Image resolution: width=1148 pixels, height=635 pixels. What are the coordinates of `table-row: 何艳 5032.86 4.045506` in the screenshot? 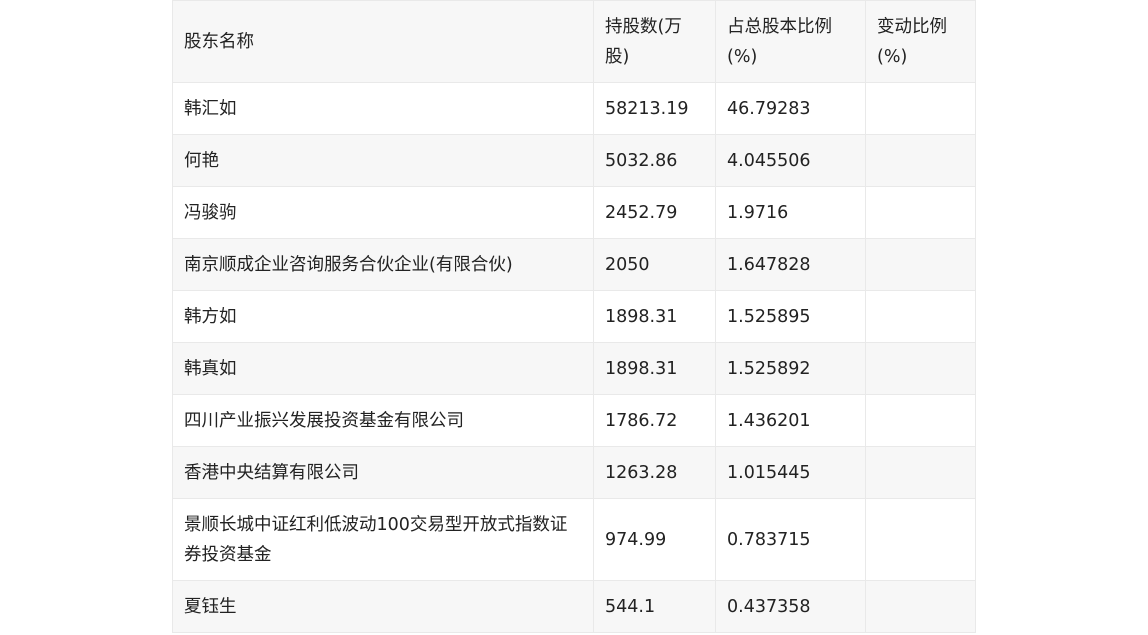 It's located at (574, 160).